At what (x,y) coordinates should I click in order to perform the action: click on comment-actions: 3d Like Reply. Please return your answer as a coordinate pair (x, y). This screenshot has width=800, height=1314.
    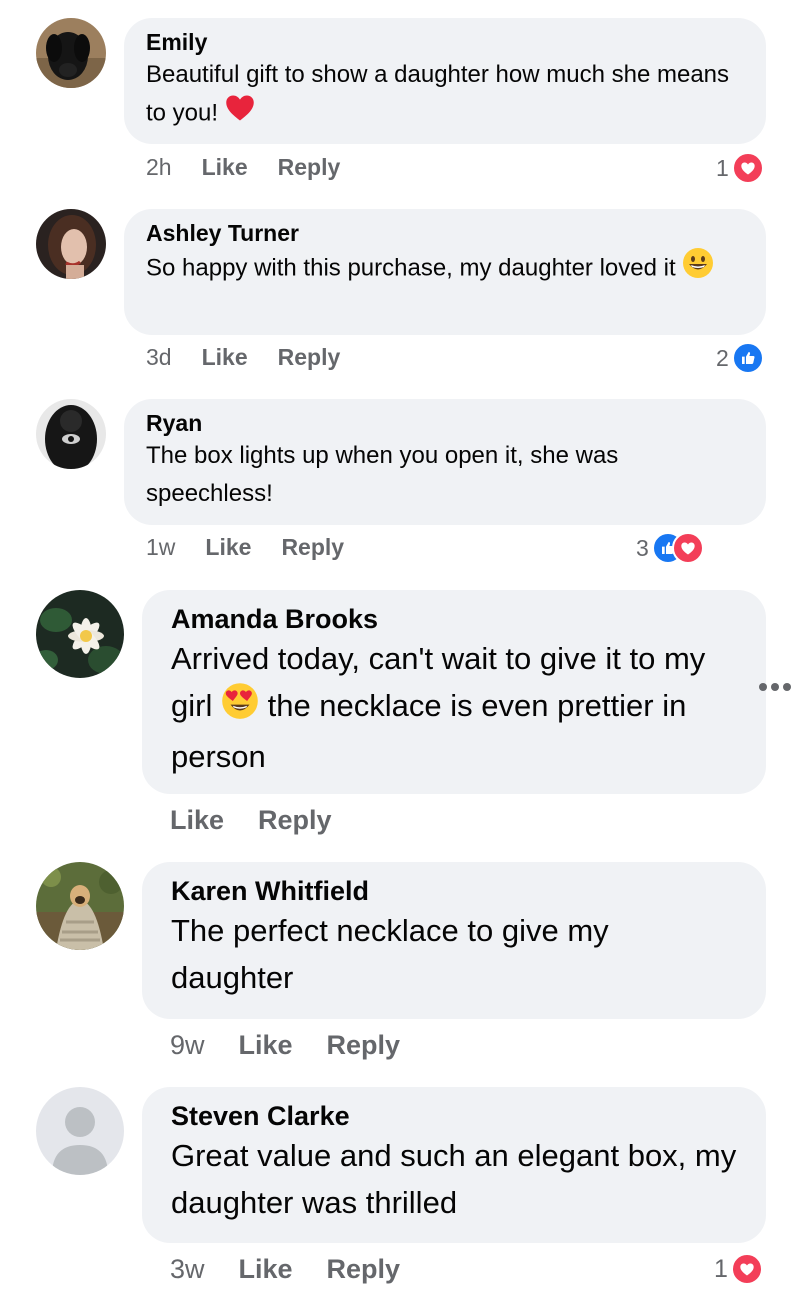
    Looking at the image, I should click on (243, 357).